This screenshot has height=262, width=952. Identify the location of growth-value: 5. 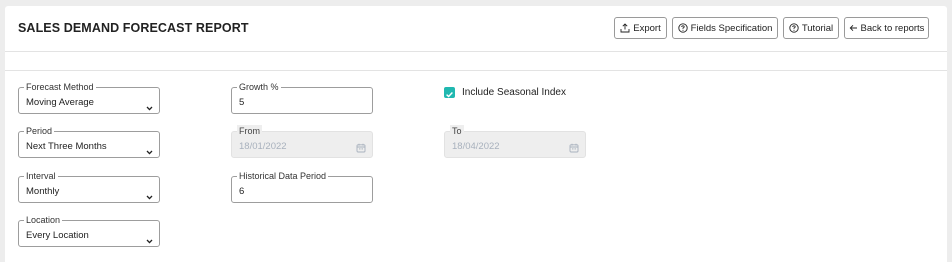
(242, 102).